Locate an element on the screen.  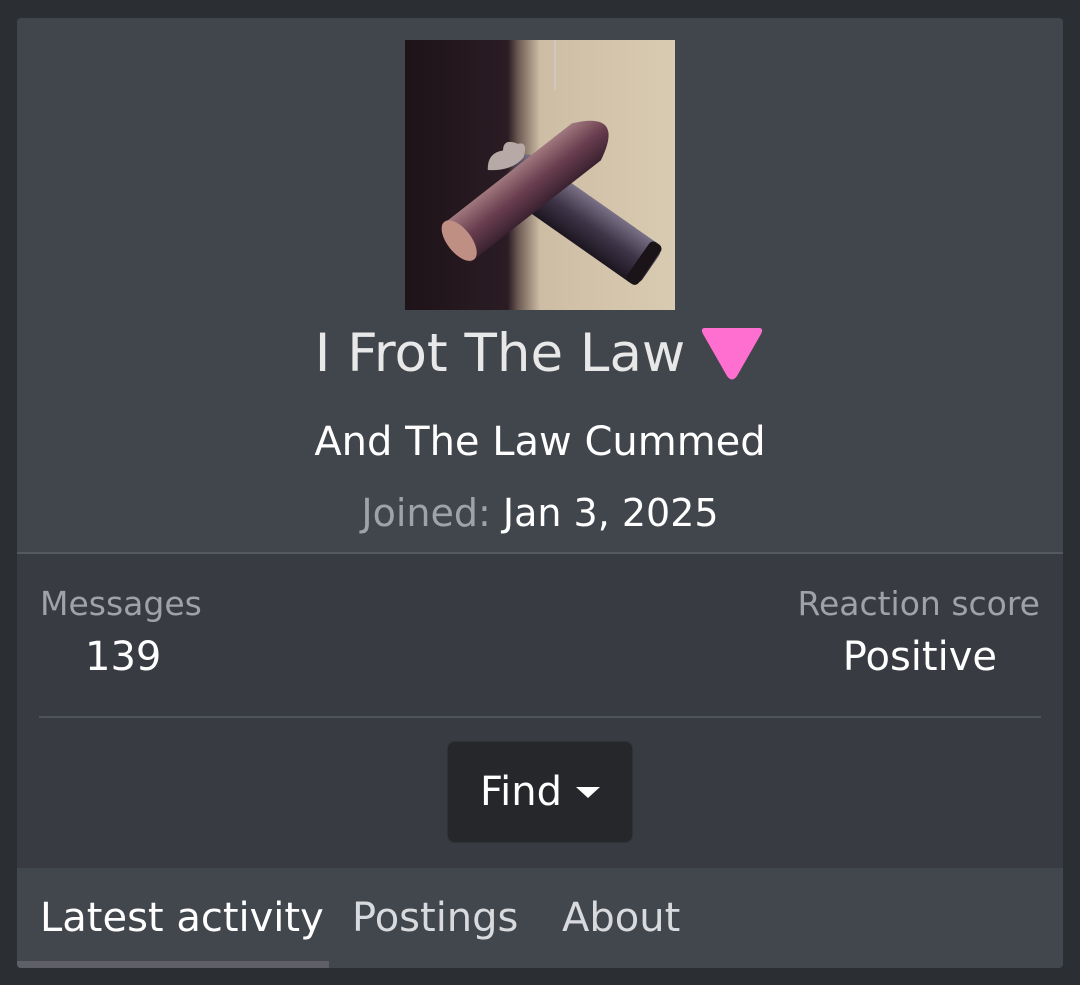
caret-down-icon is located at coordinates (587, 792).